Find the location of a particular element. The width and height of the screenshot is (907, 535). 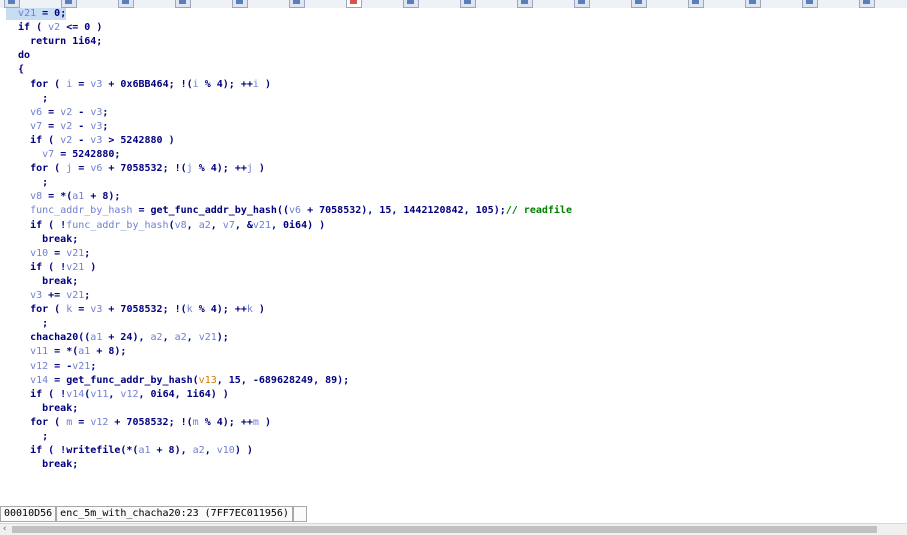

code-line: for ( j = v6 + 7058532; !(j % 4); ++j ) is located at coordinates (135, 169).